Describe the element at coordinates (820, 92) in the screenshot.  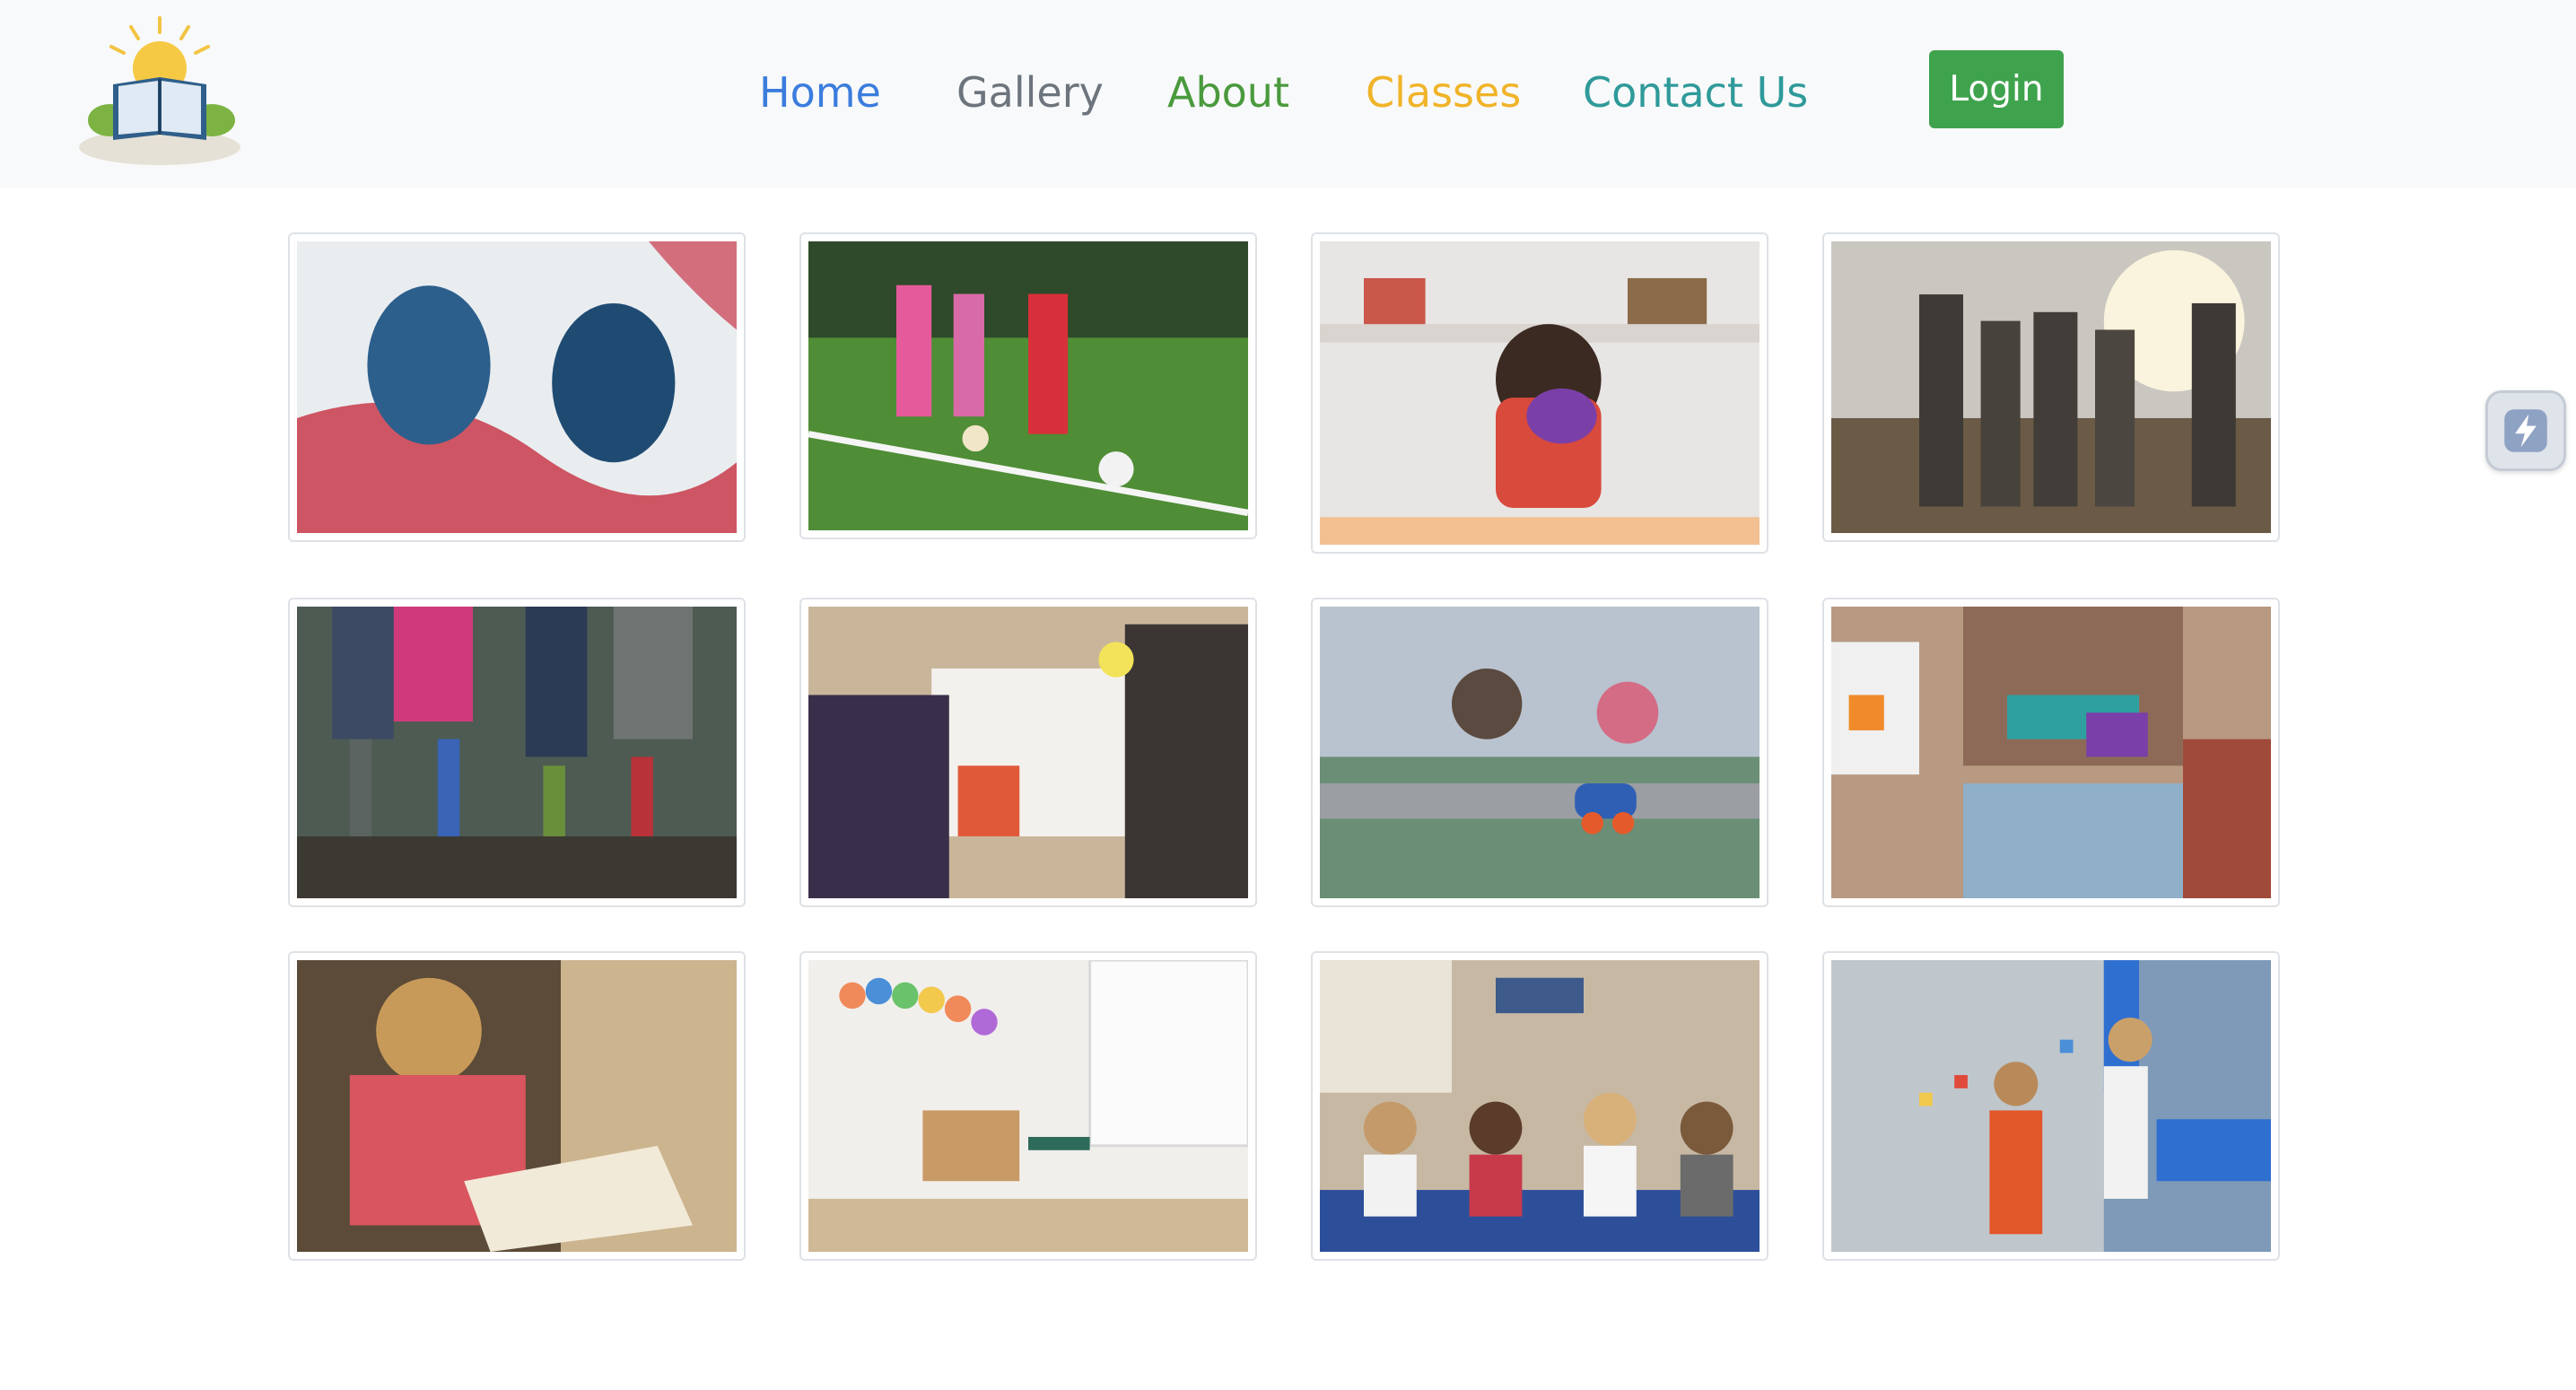
I see `nav-home-link: Home` at that location.